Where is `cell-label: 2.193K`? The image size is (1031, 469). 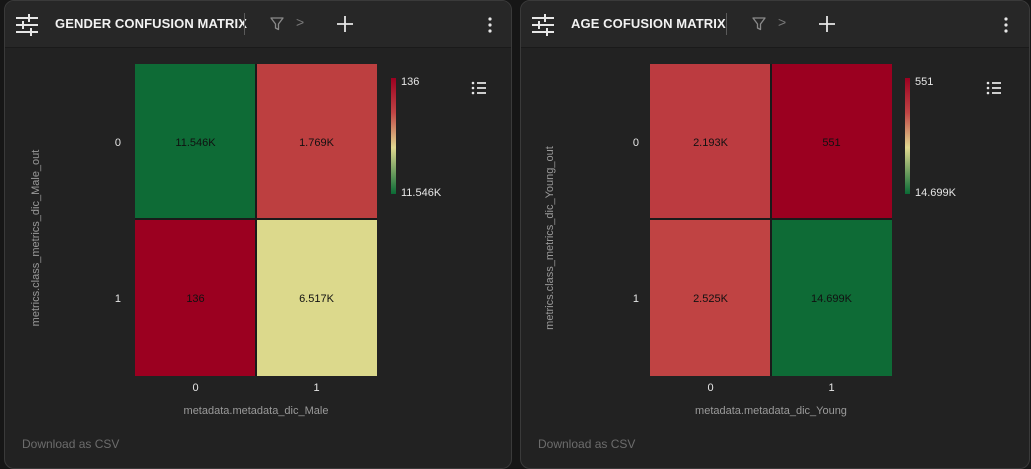 cell-label: 2.193K is located at coordinates (711, 143).